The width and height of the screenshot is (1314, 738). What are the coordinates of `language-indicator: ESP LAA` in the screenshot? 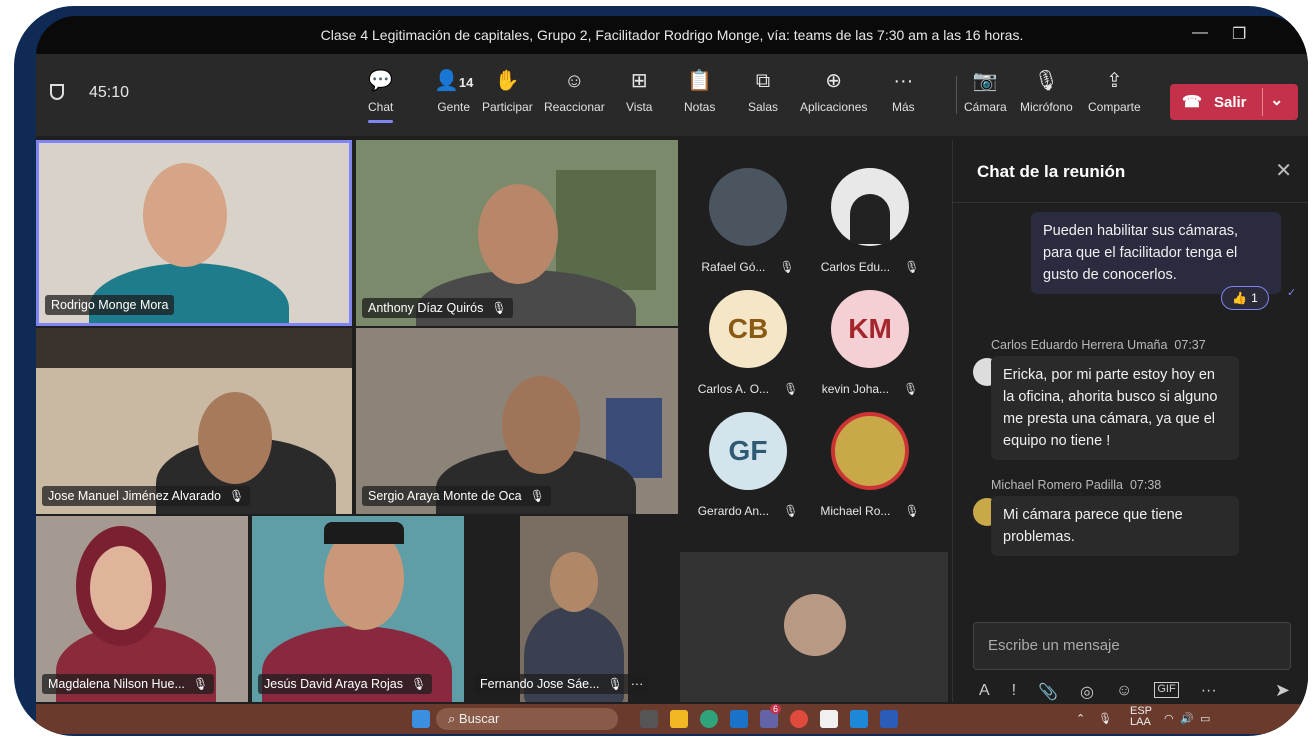 It's located at (1141, 717).